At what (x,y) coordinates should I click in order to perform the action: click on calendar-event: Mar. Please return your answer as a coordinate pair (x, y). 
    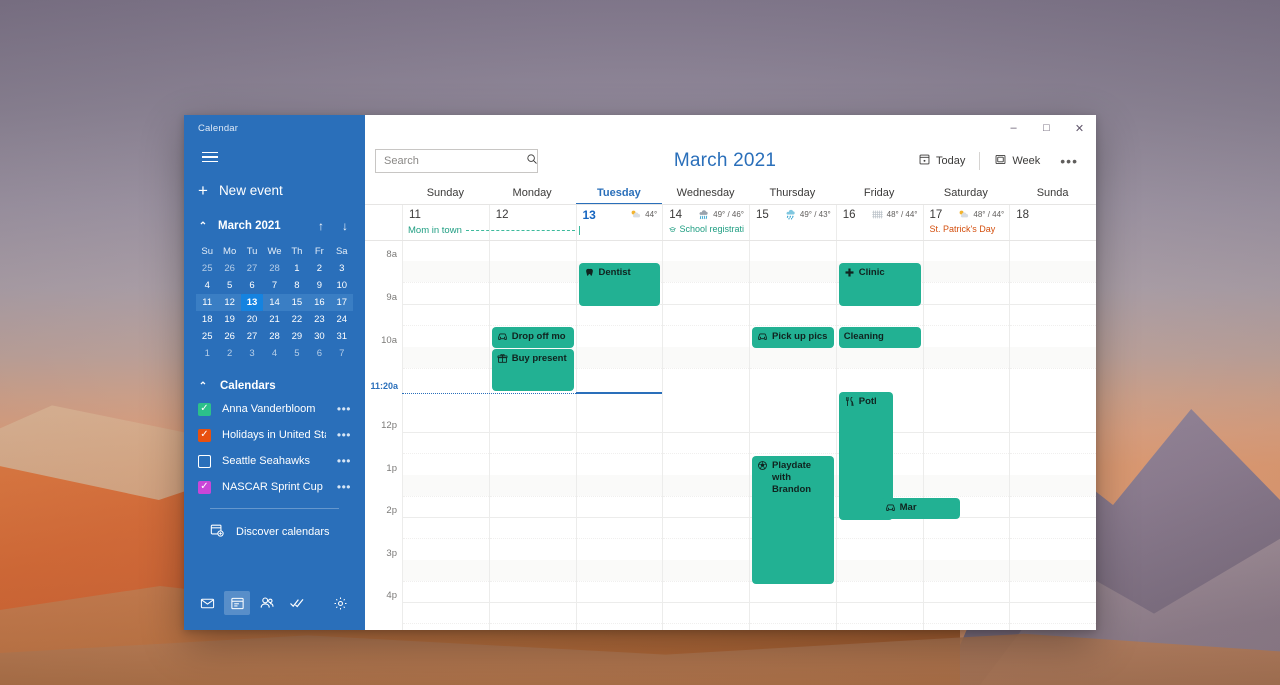
    Looking at the image, I should click on (920, 508).